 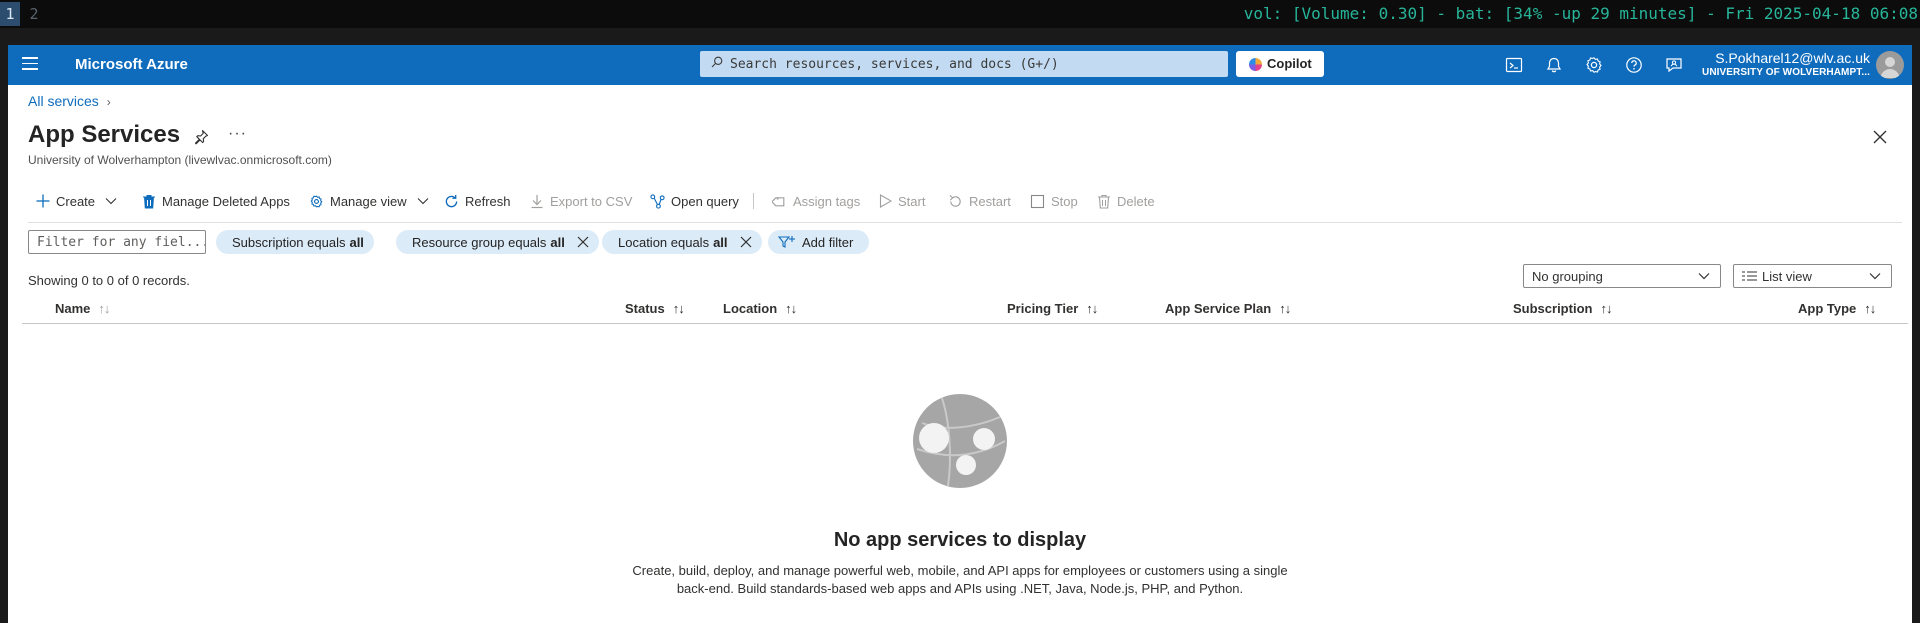 I want to click on open-query-button: Open query, so click(x=694, y=201).